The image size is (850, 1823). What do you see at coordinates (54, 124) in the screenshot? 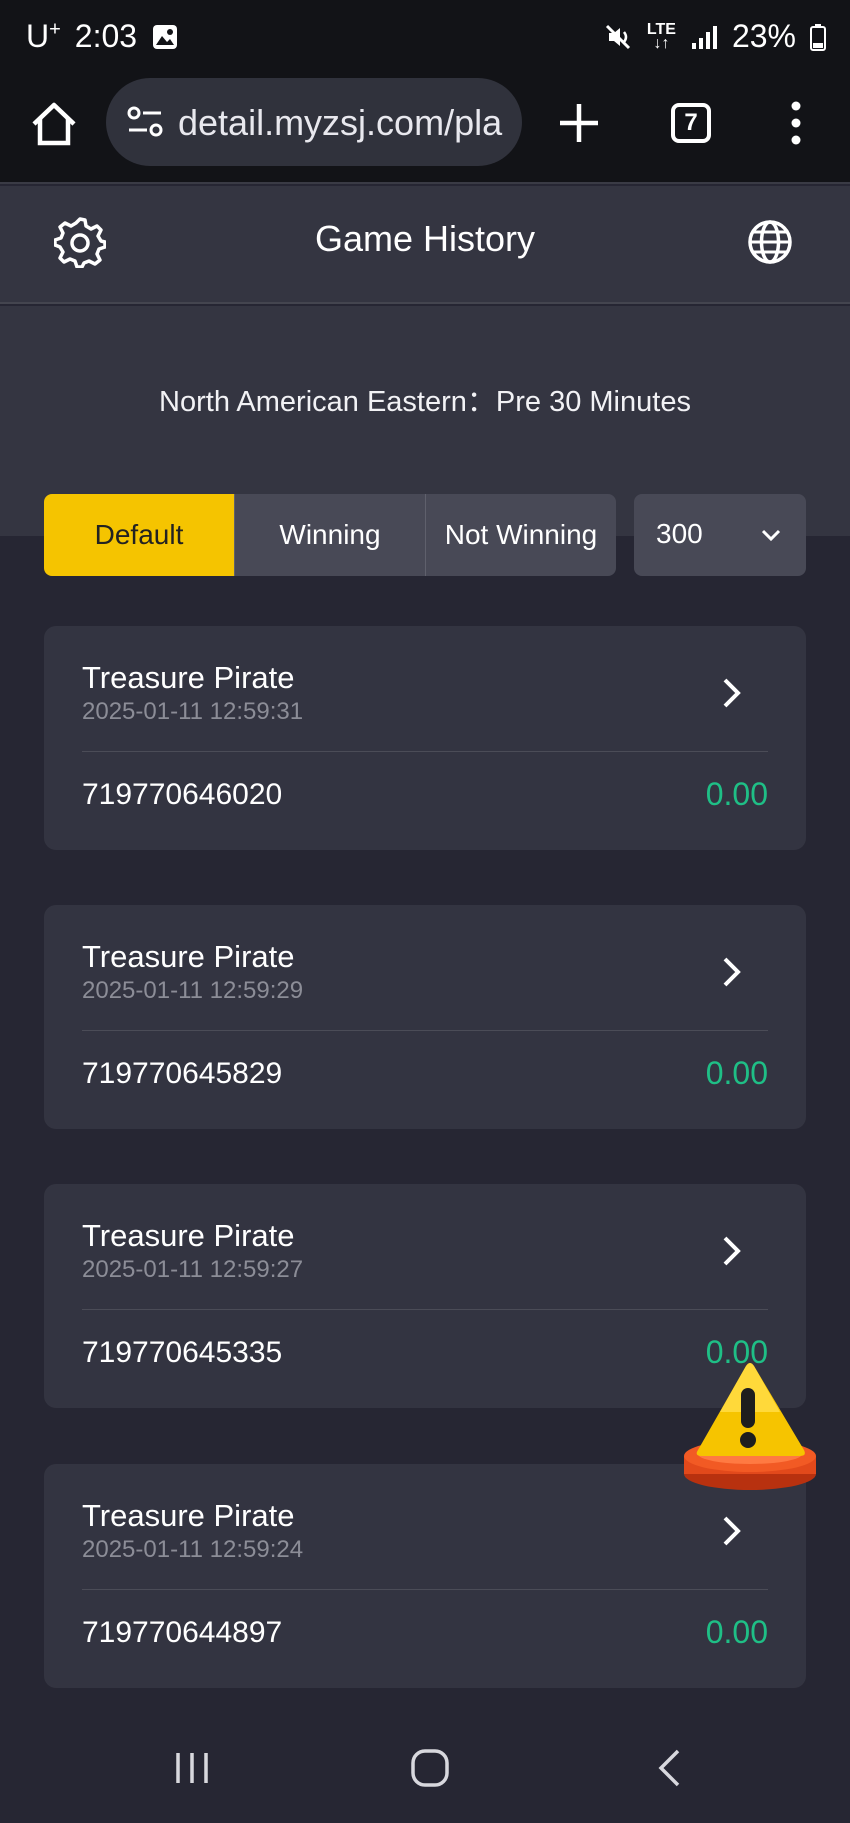
I see `home-icon` at bounding box center [54, 124].